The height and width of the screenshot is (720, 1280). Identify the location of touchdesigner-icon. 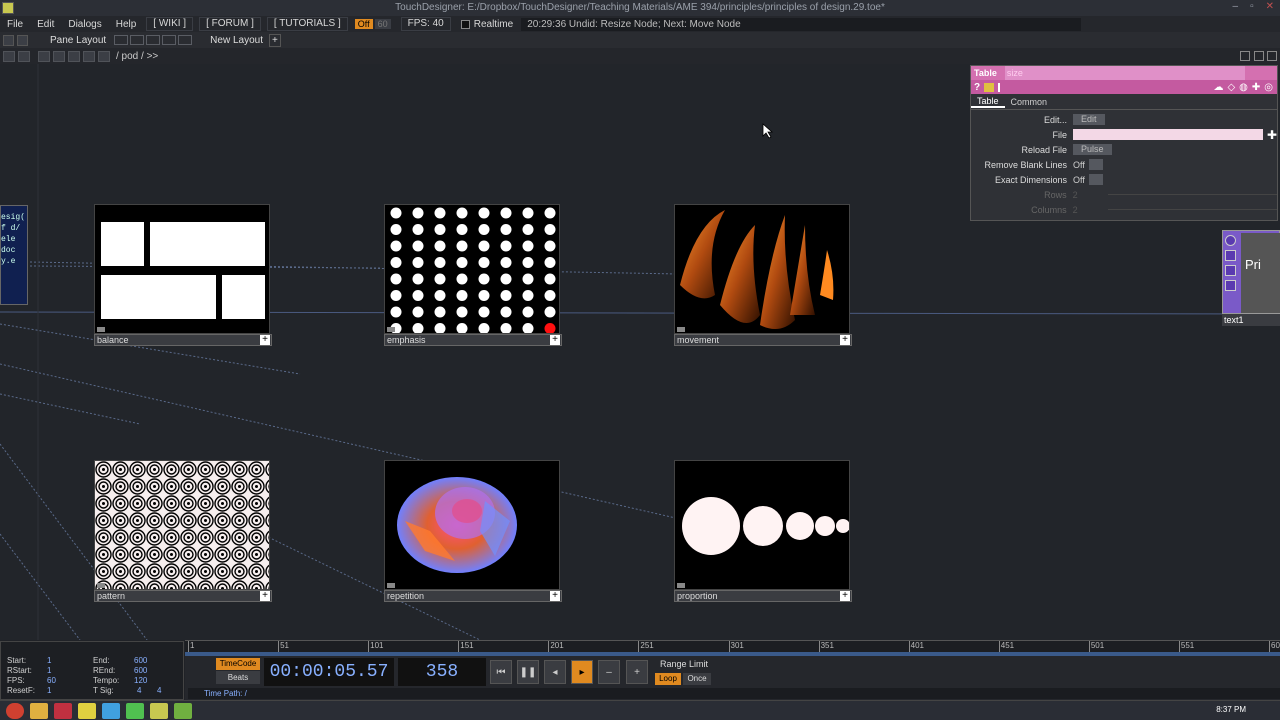
(159, 710).